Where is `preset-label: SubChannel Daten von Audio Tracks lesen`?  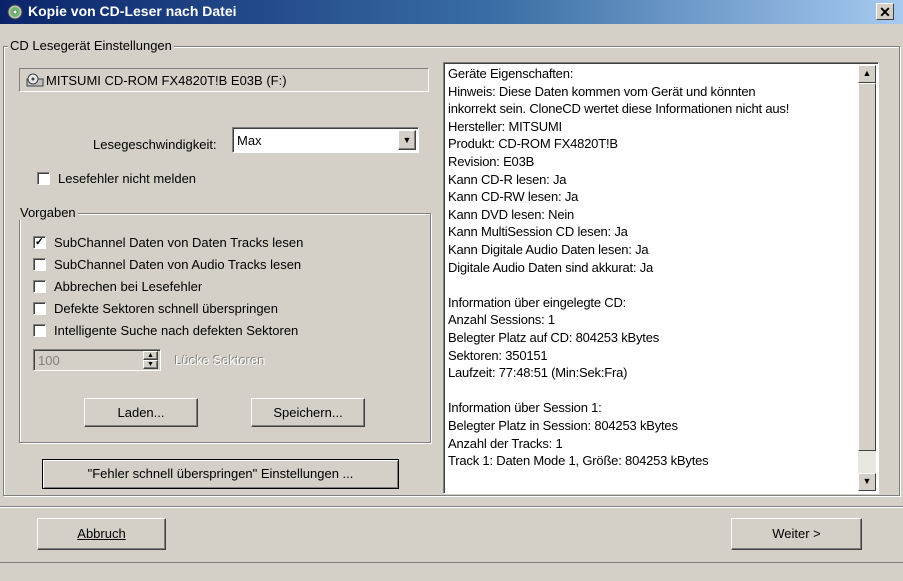 preset-label: SubChannel Daten von Audio Tracks lesen is located at coordinates (178, 264).